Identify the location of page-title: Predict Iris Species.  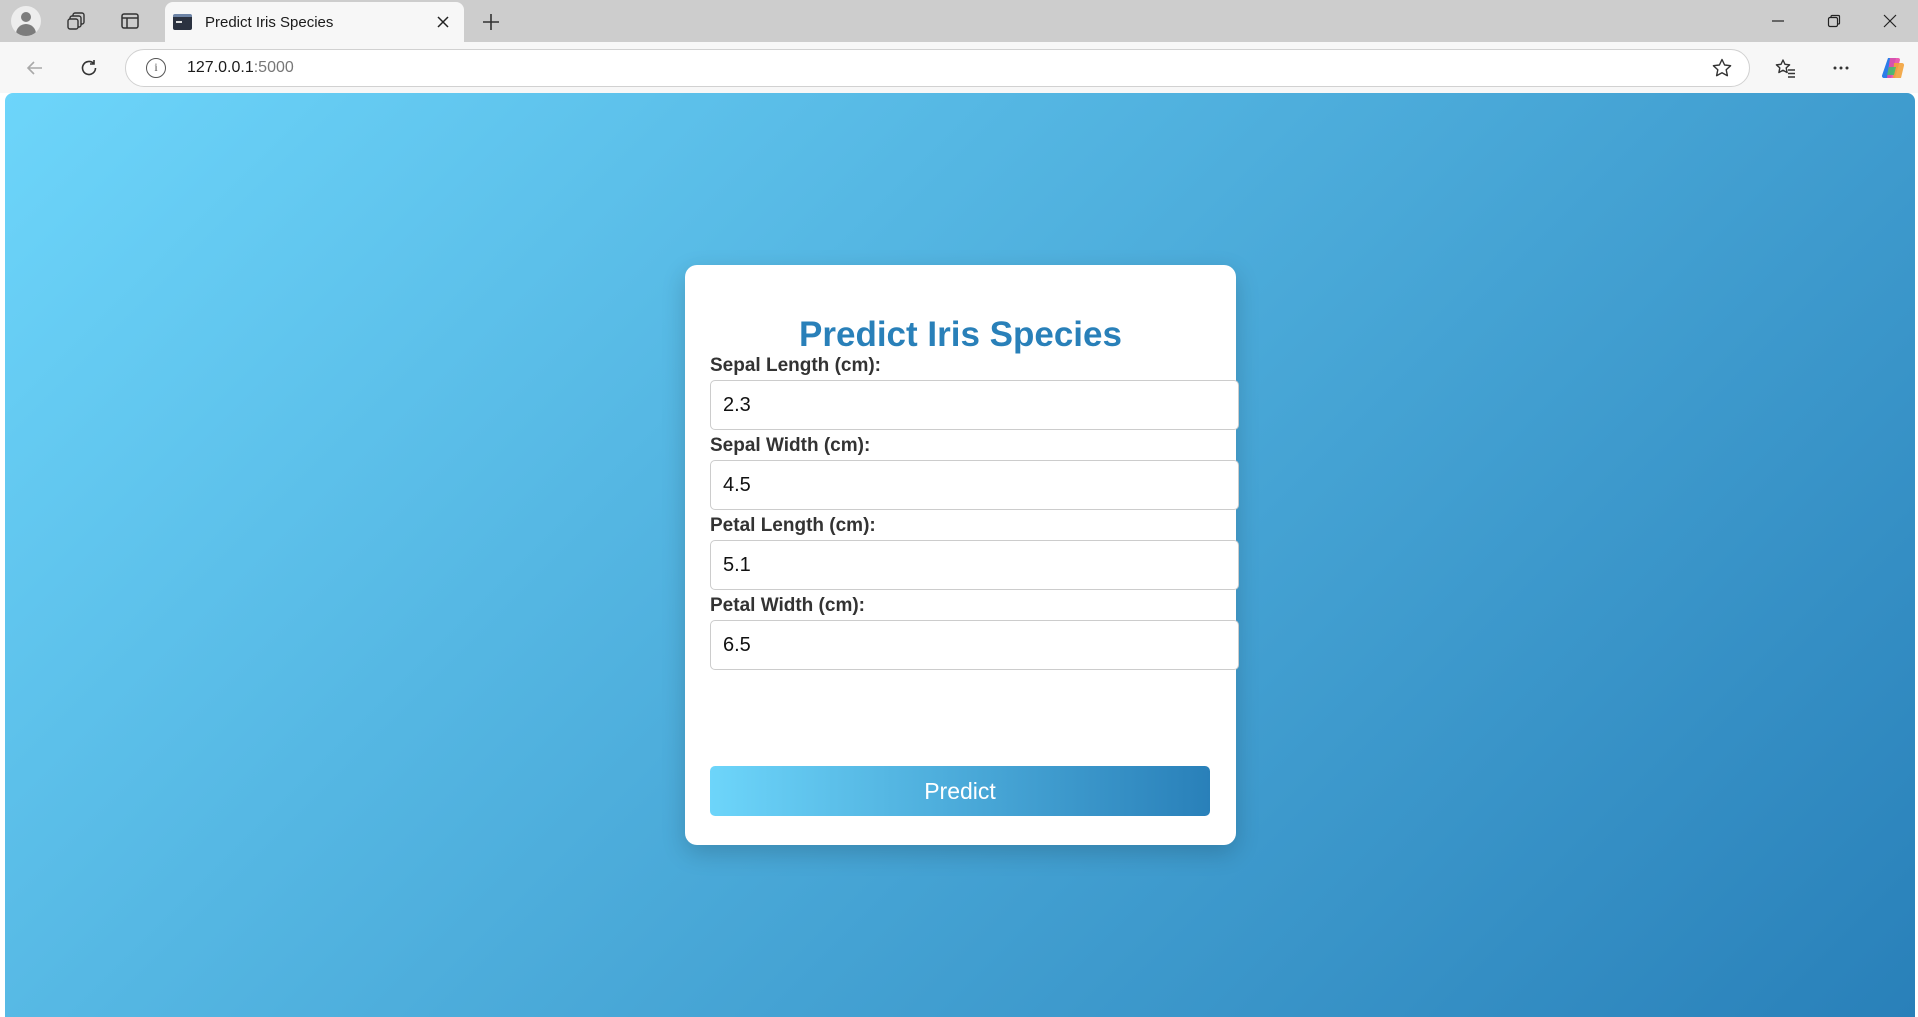
(960, 334).